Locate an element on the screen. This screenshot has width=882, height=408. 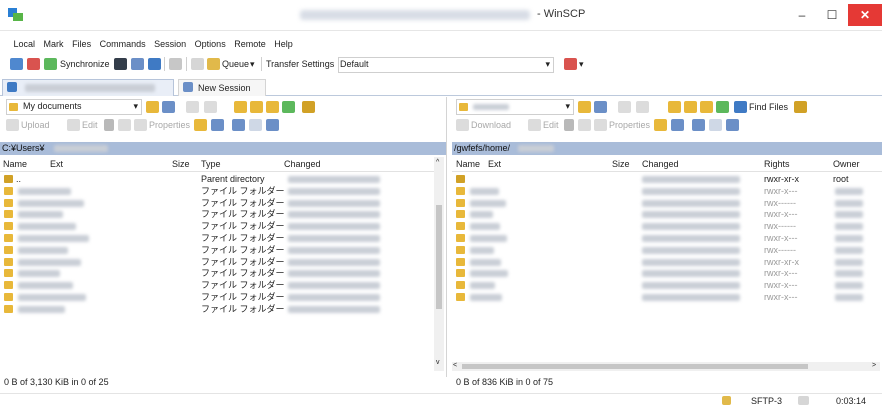
download-button: Download is located at coordinates (491, 125).